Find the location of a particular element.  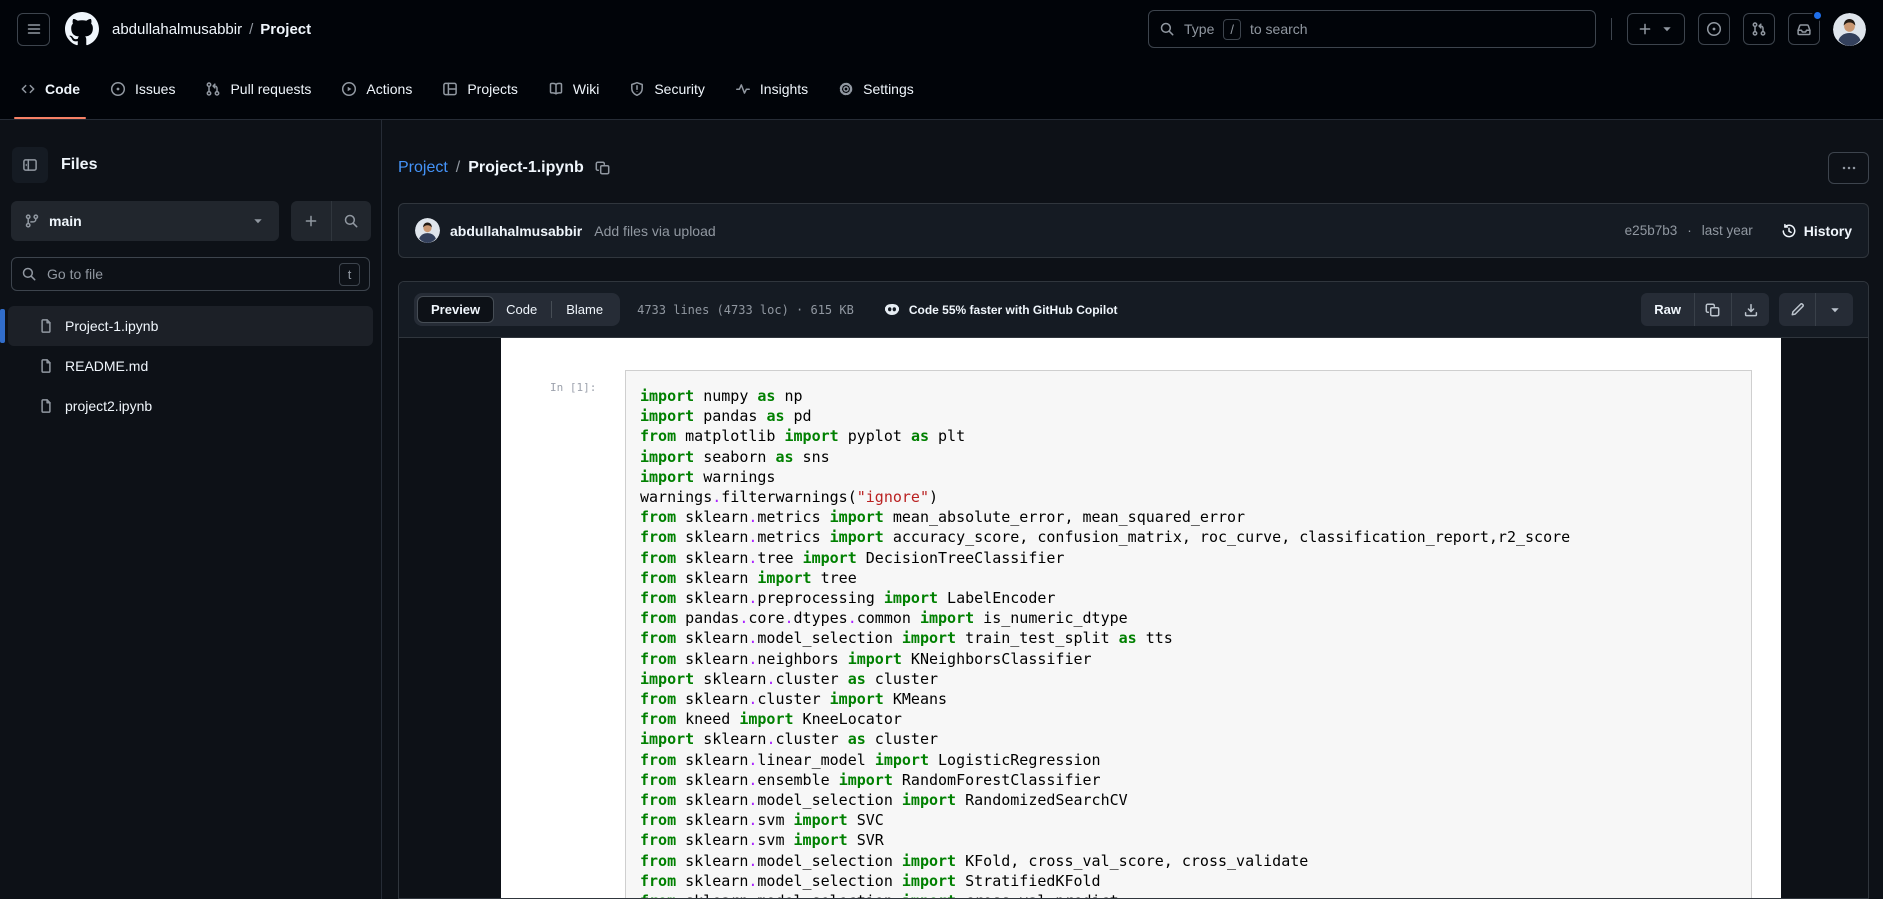

branch-row: main is located at coordinates (191, 221).